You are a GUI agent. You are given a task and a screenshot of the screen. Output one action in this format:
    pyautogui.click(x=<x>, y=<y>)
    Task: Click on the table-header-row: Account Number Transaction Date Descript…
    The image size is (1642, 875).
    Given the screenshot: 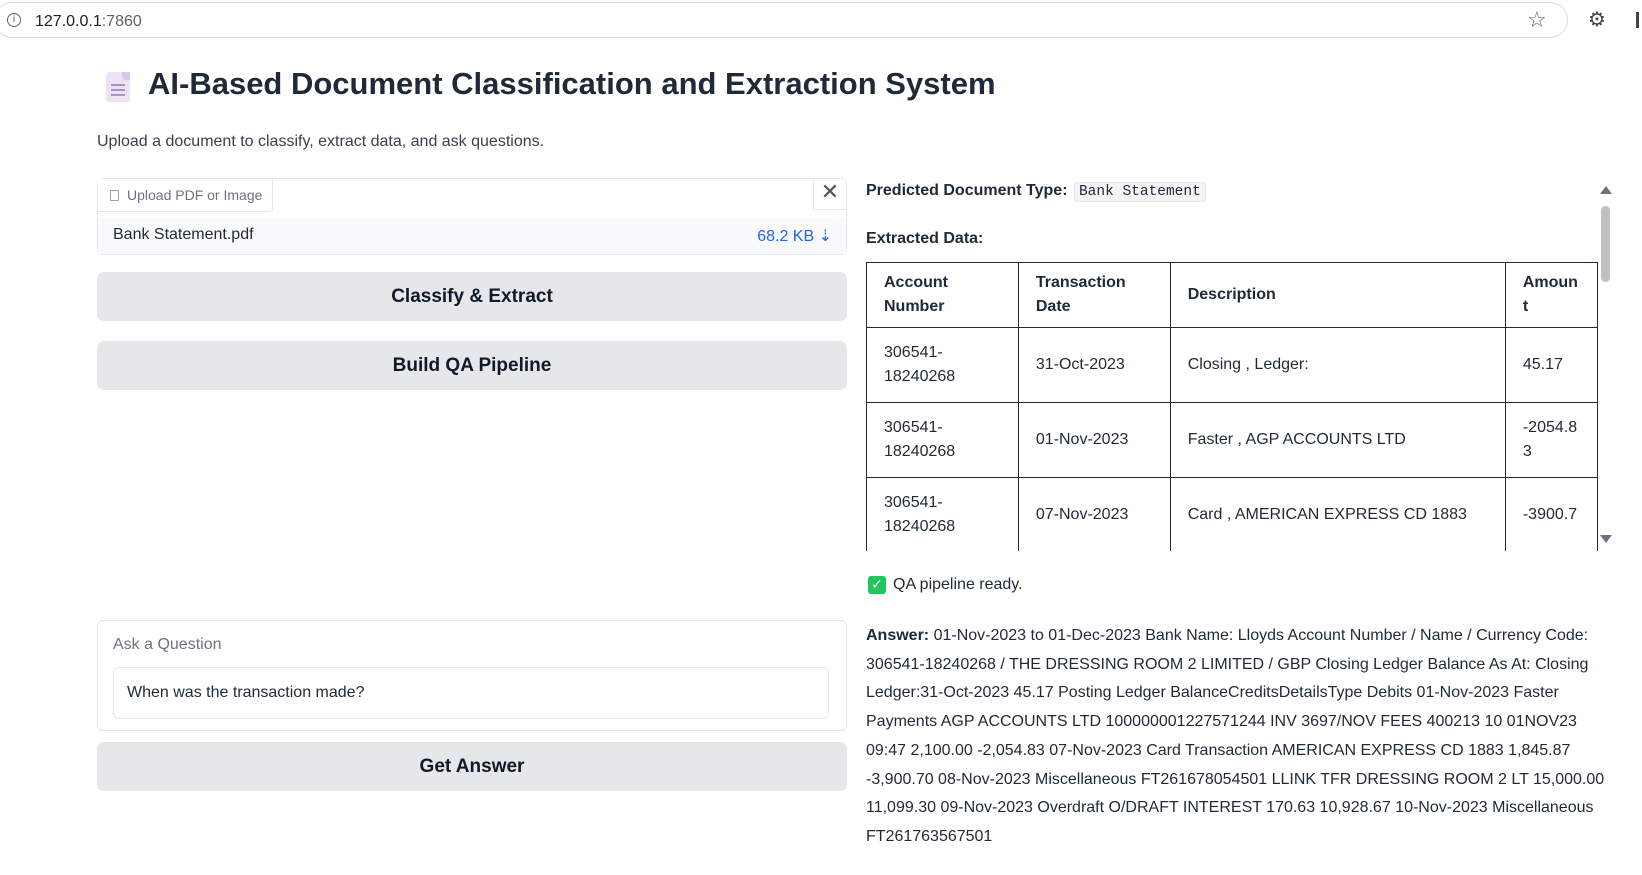 What is the action you would take?
    pyautogui.click(x=1232, y=295)
    